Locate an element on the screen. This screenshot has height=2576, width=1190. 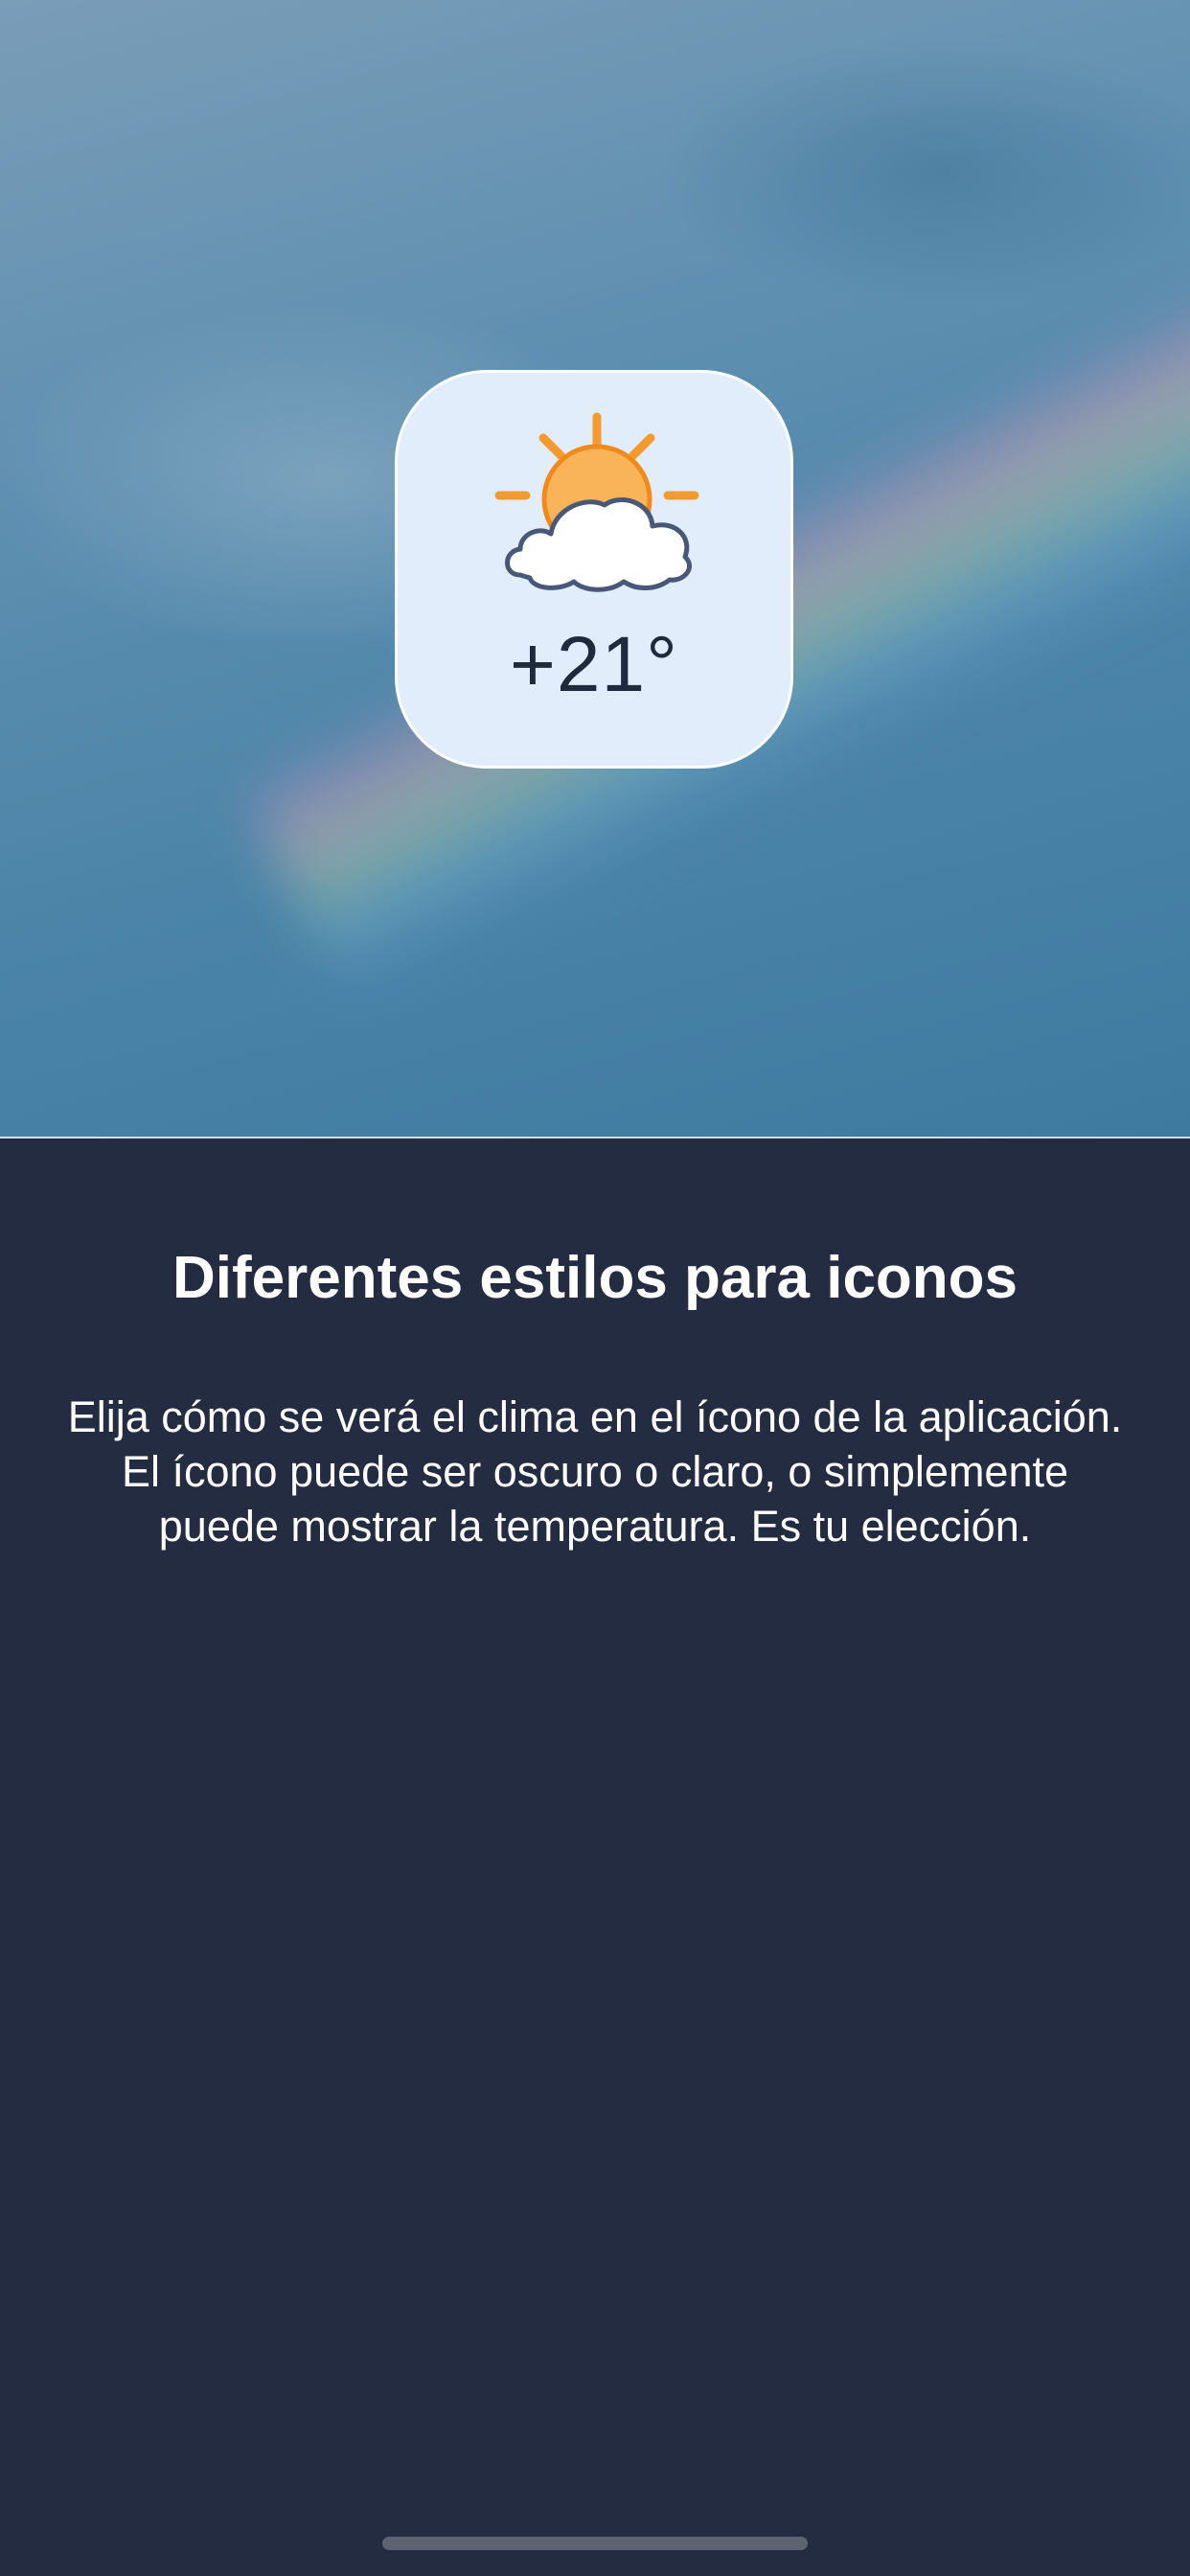
sun-behind-cloud-icon is located at coordinates (596, 502).